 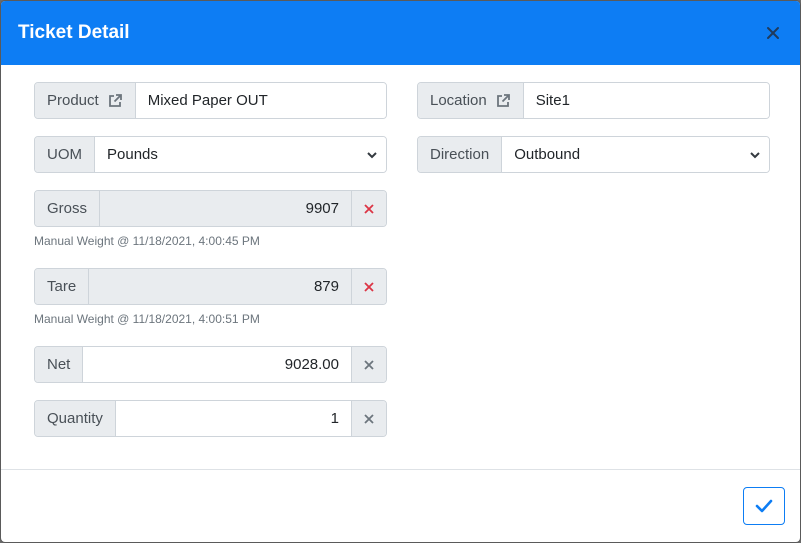 I want to click on close-button, so click(x=773, y=33).